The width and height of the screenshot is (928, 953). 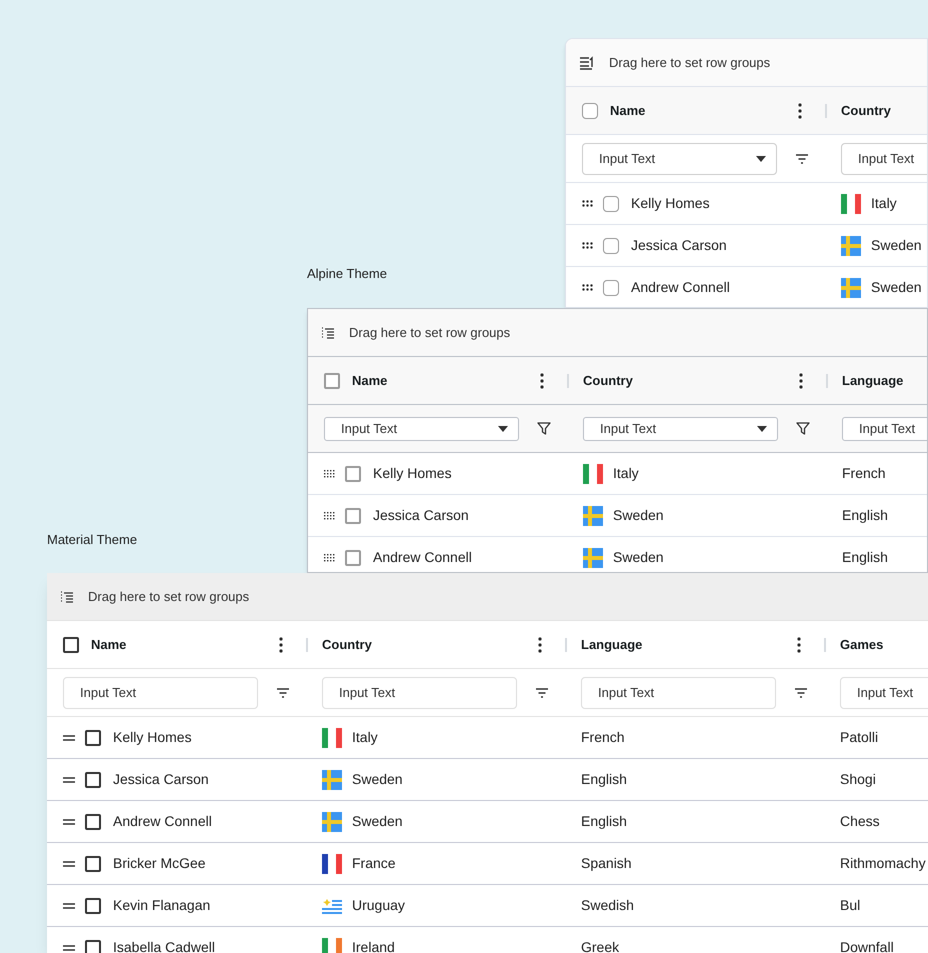 I want to click on table-cell-text: Chess, so click(x=860, y=821).